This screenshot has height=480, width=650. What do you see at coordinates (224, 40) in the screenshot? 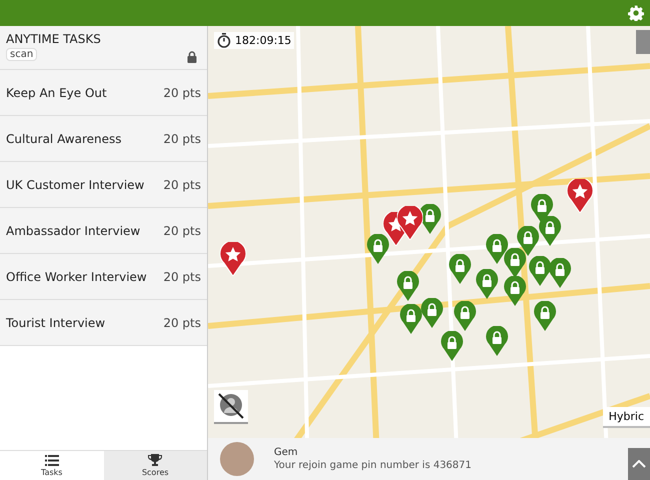
I see `stopwatch-icon` at bounding box center [224, 40].